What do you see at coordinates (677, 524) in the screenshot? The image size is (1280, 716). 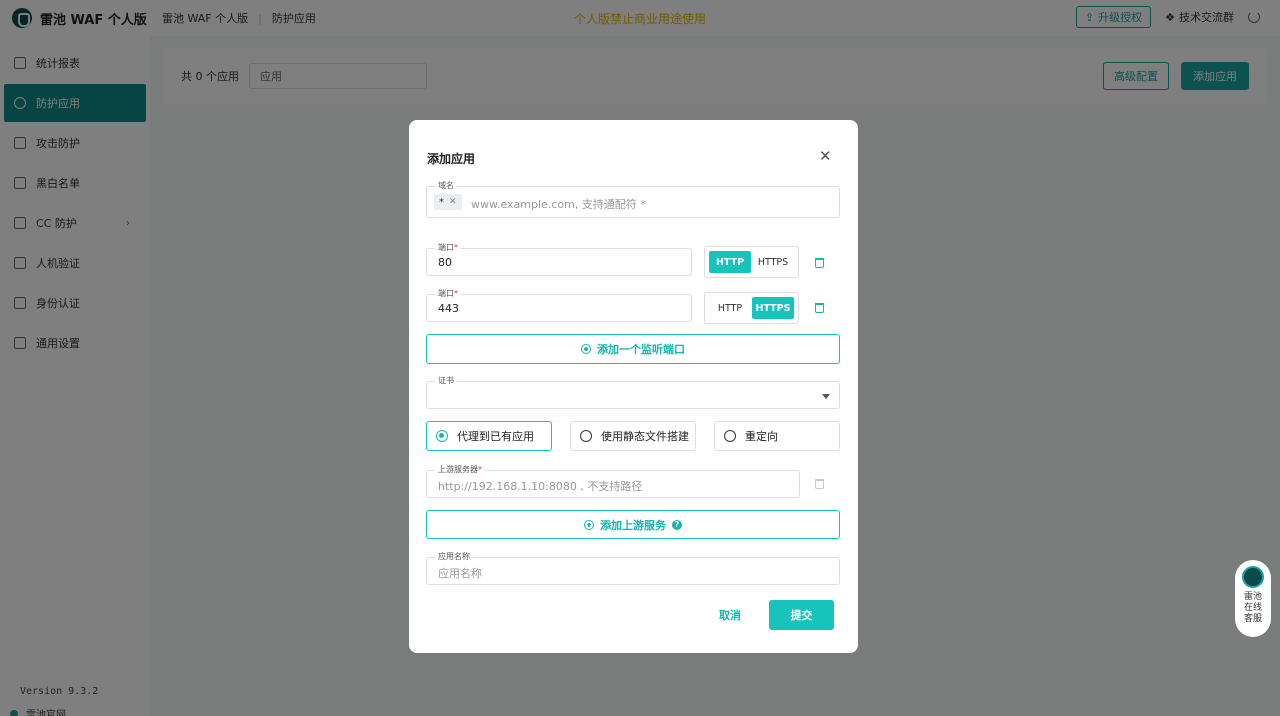 I see `help-icon: ?` at bounding box center [677, 524].